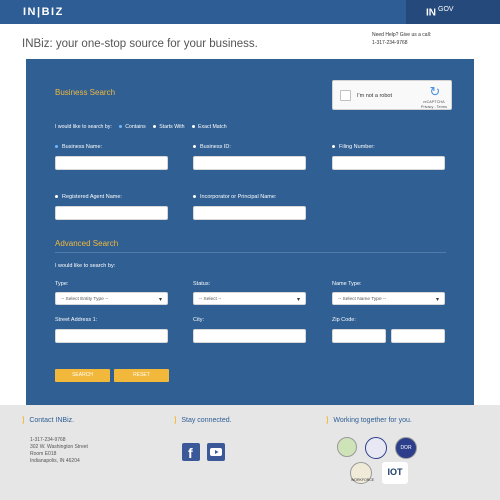 This screenshot has height=500, width=500. What do you see at coordinates (87, 243) in the screenshot?
I see `advanced-search-title: Advanced Search` at bounding box center [87, 243].